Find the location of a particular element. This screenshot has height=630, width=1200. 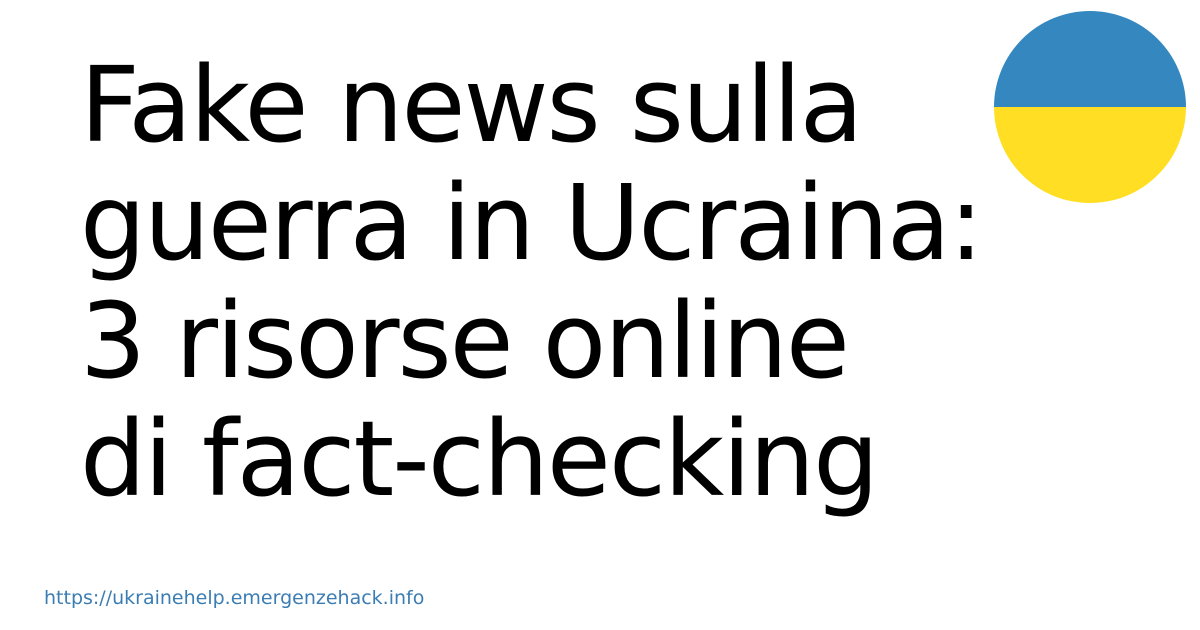

title-line-2: guerra in Ucraina: is located at coordinates (532, 223).